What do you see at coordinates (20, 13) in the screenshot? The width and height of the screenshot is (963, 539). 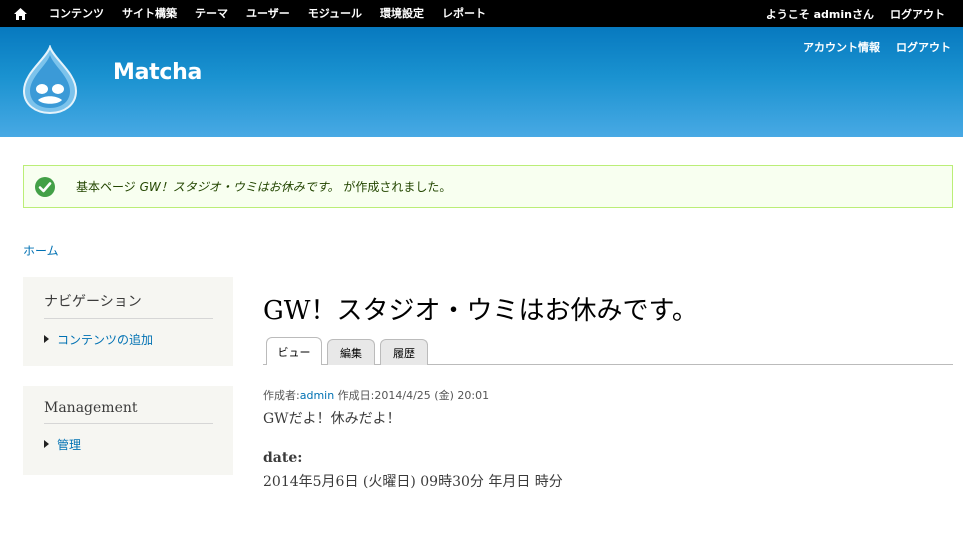 I see `home-icon` at bounding box center [20, 13].